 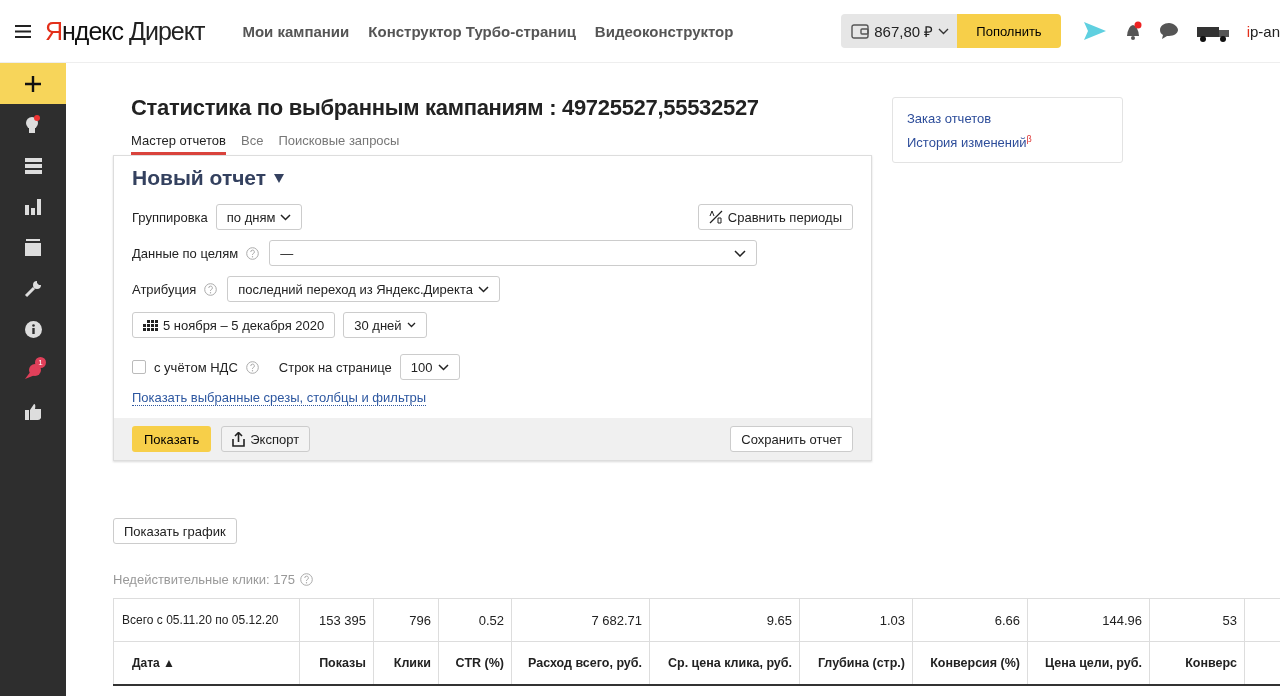 What do you see at coordinates (445, 108) in the screenshot?
I see `page-title: Статистика по выбранным кампаниям : 49725527,55532527` at bounding box center [445, 108].